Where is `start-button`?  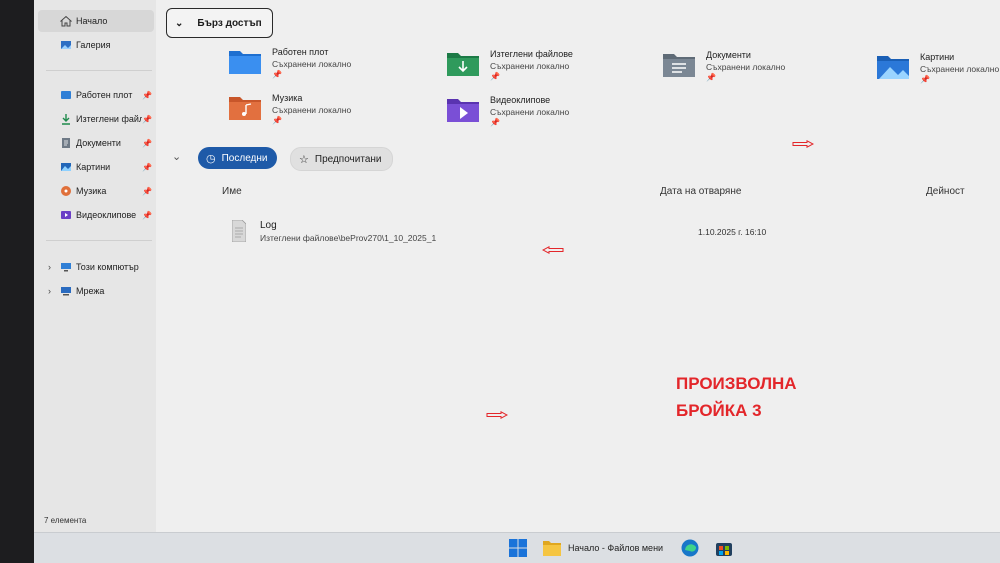 start-button is located at coordinates (518, 548).